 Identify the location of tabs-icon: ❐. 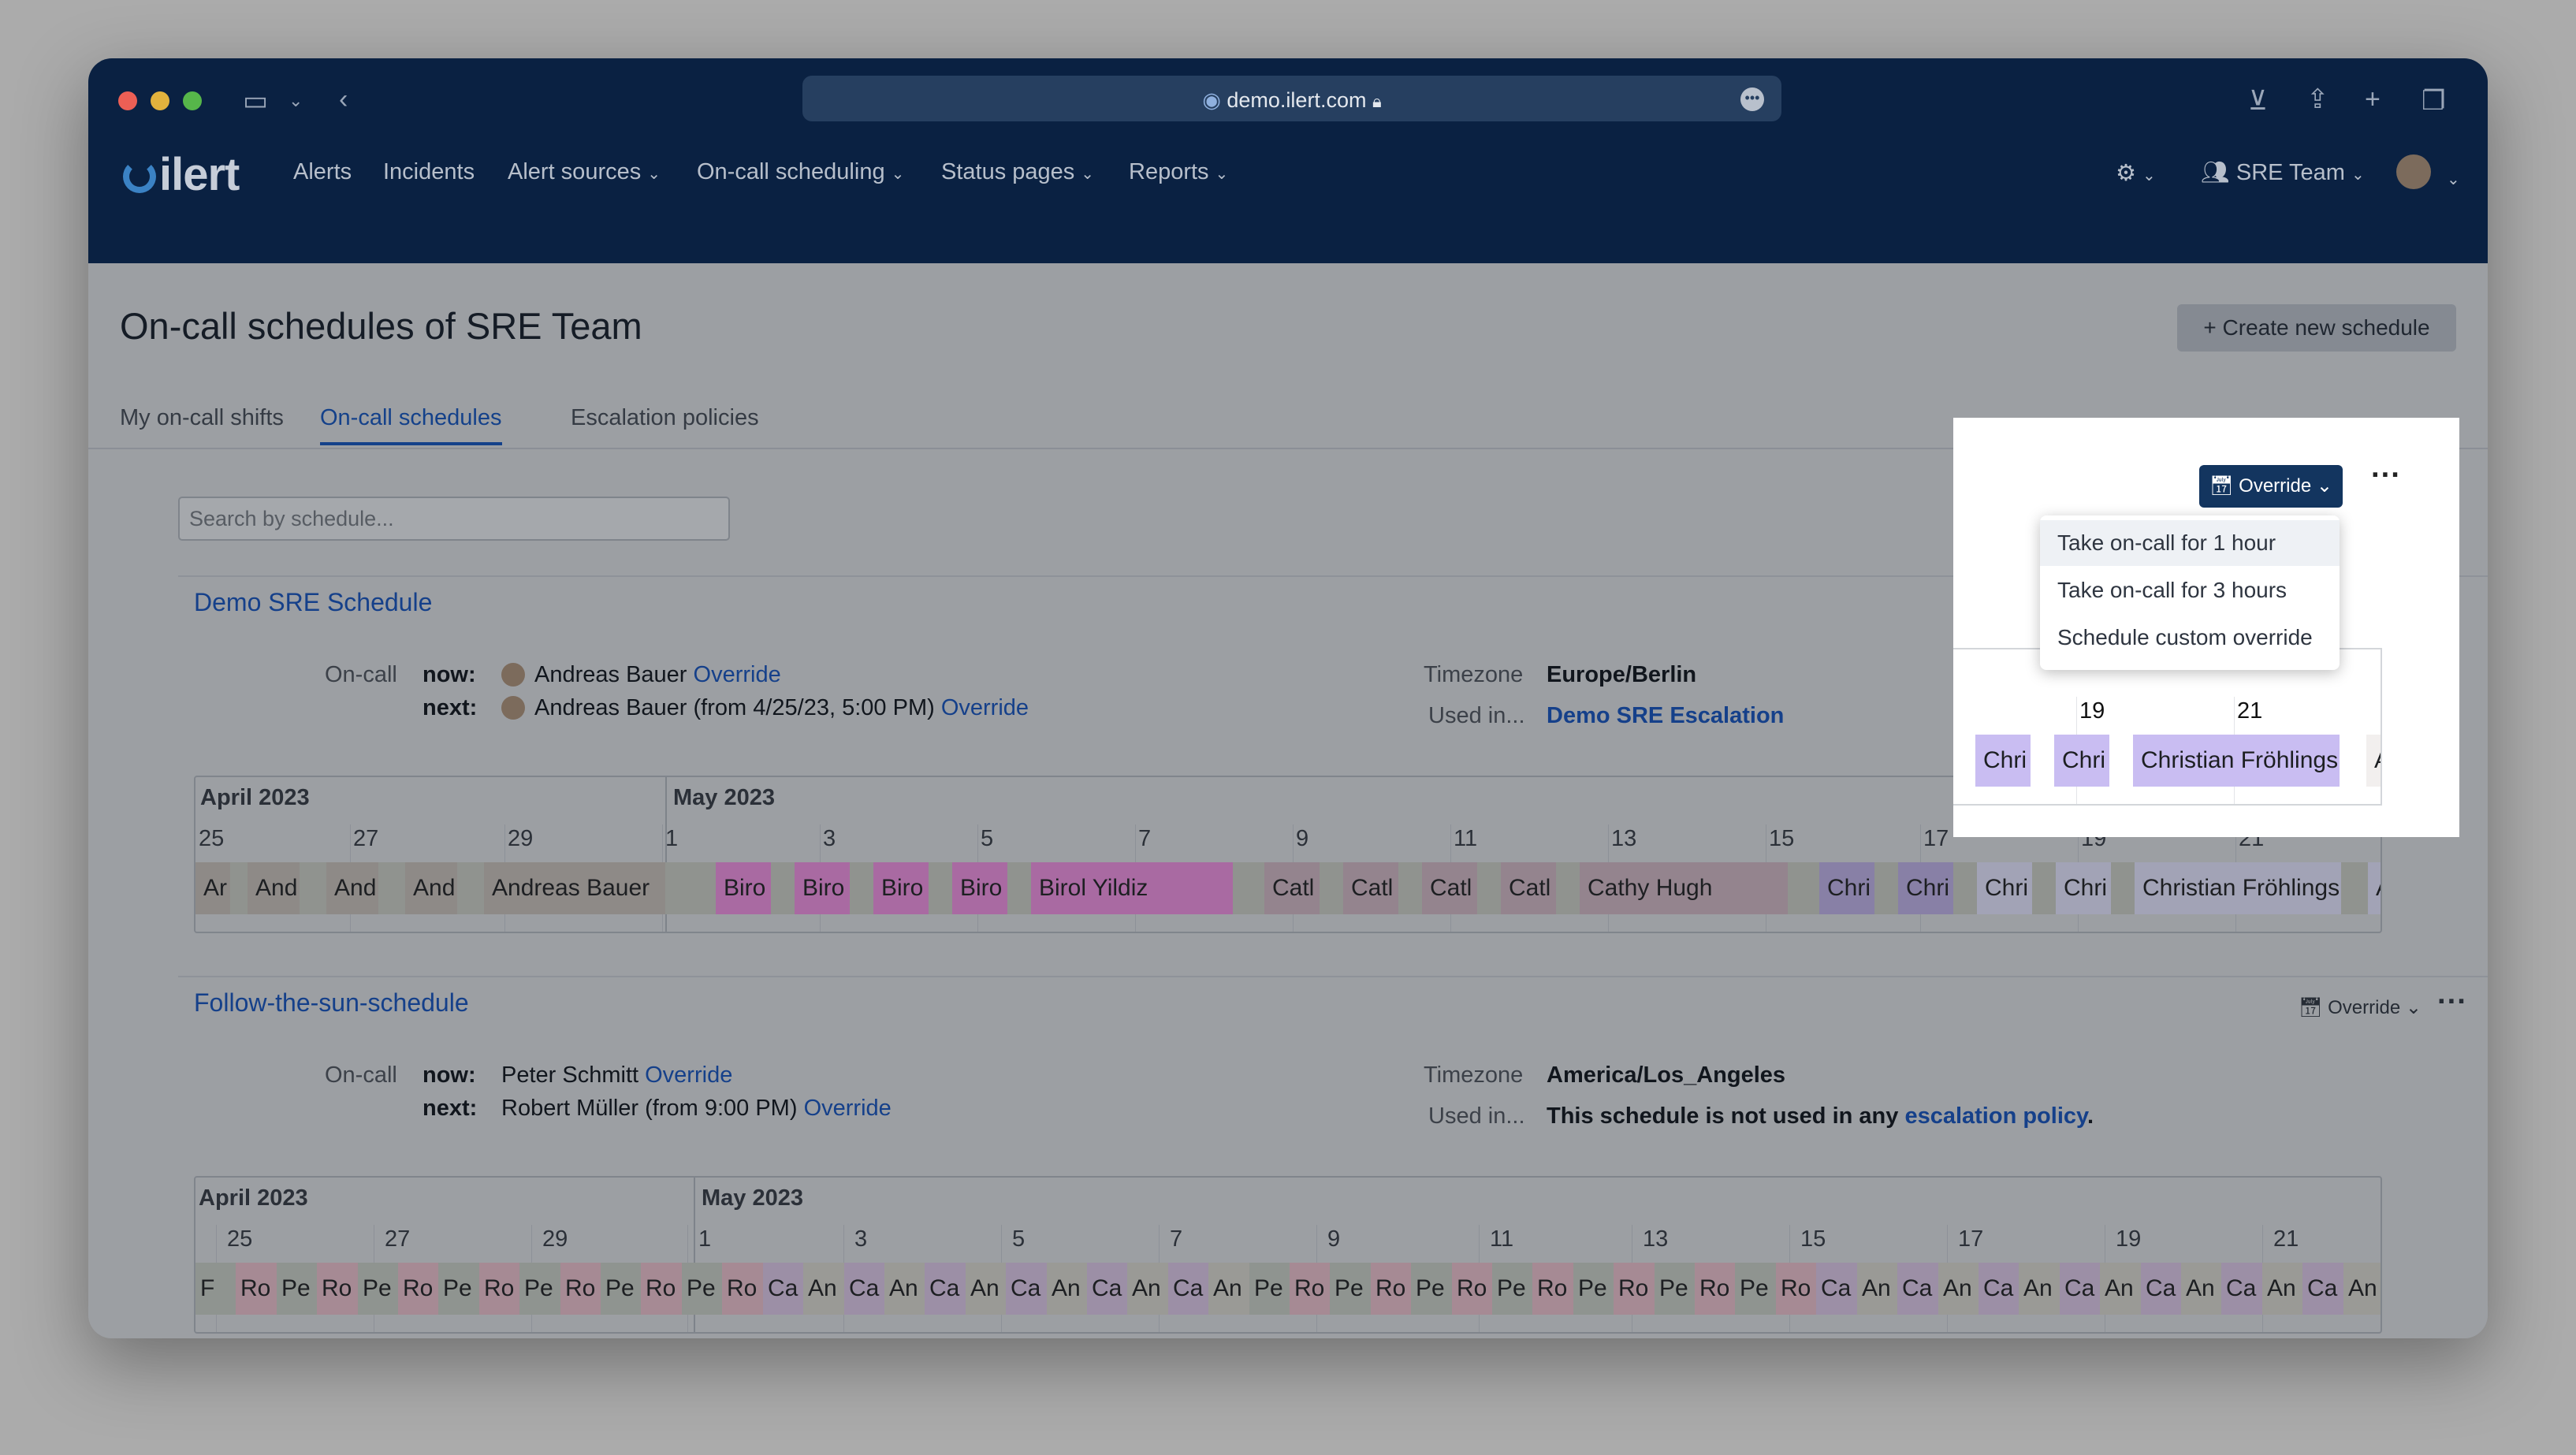
(2433, 101).